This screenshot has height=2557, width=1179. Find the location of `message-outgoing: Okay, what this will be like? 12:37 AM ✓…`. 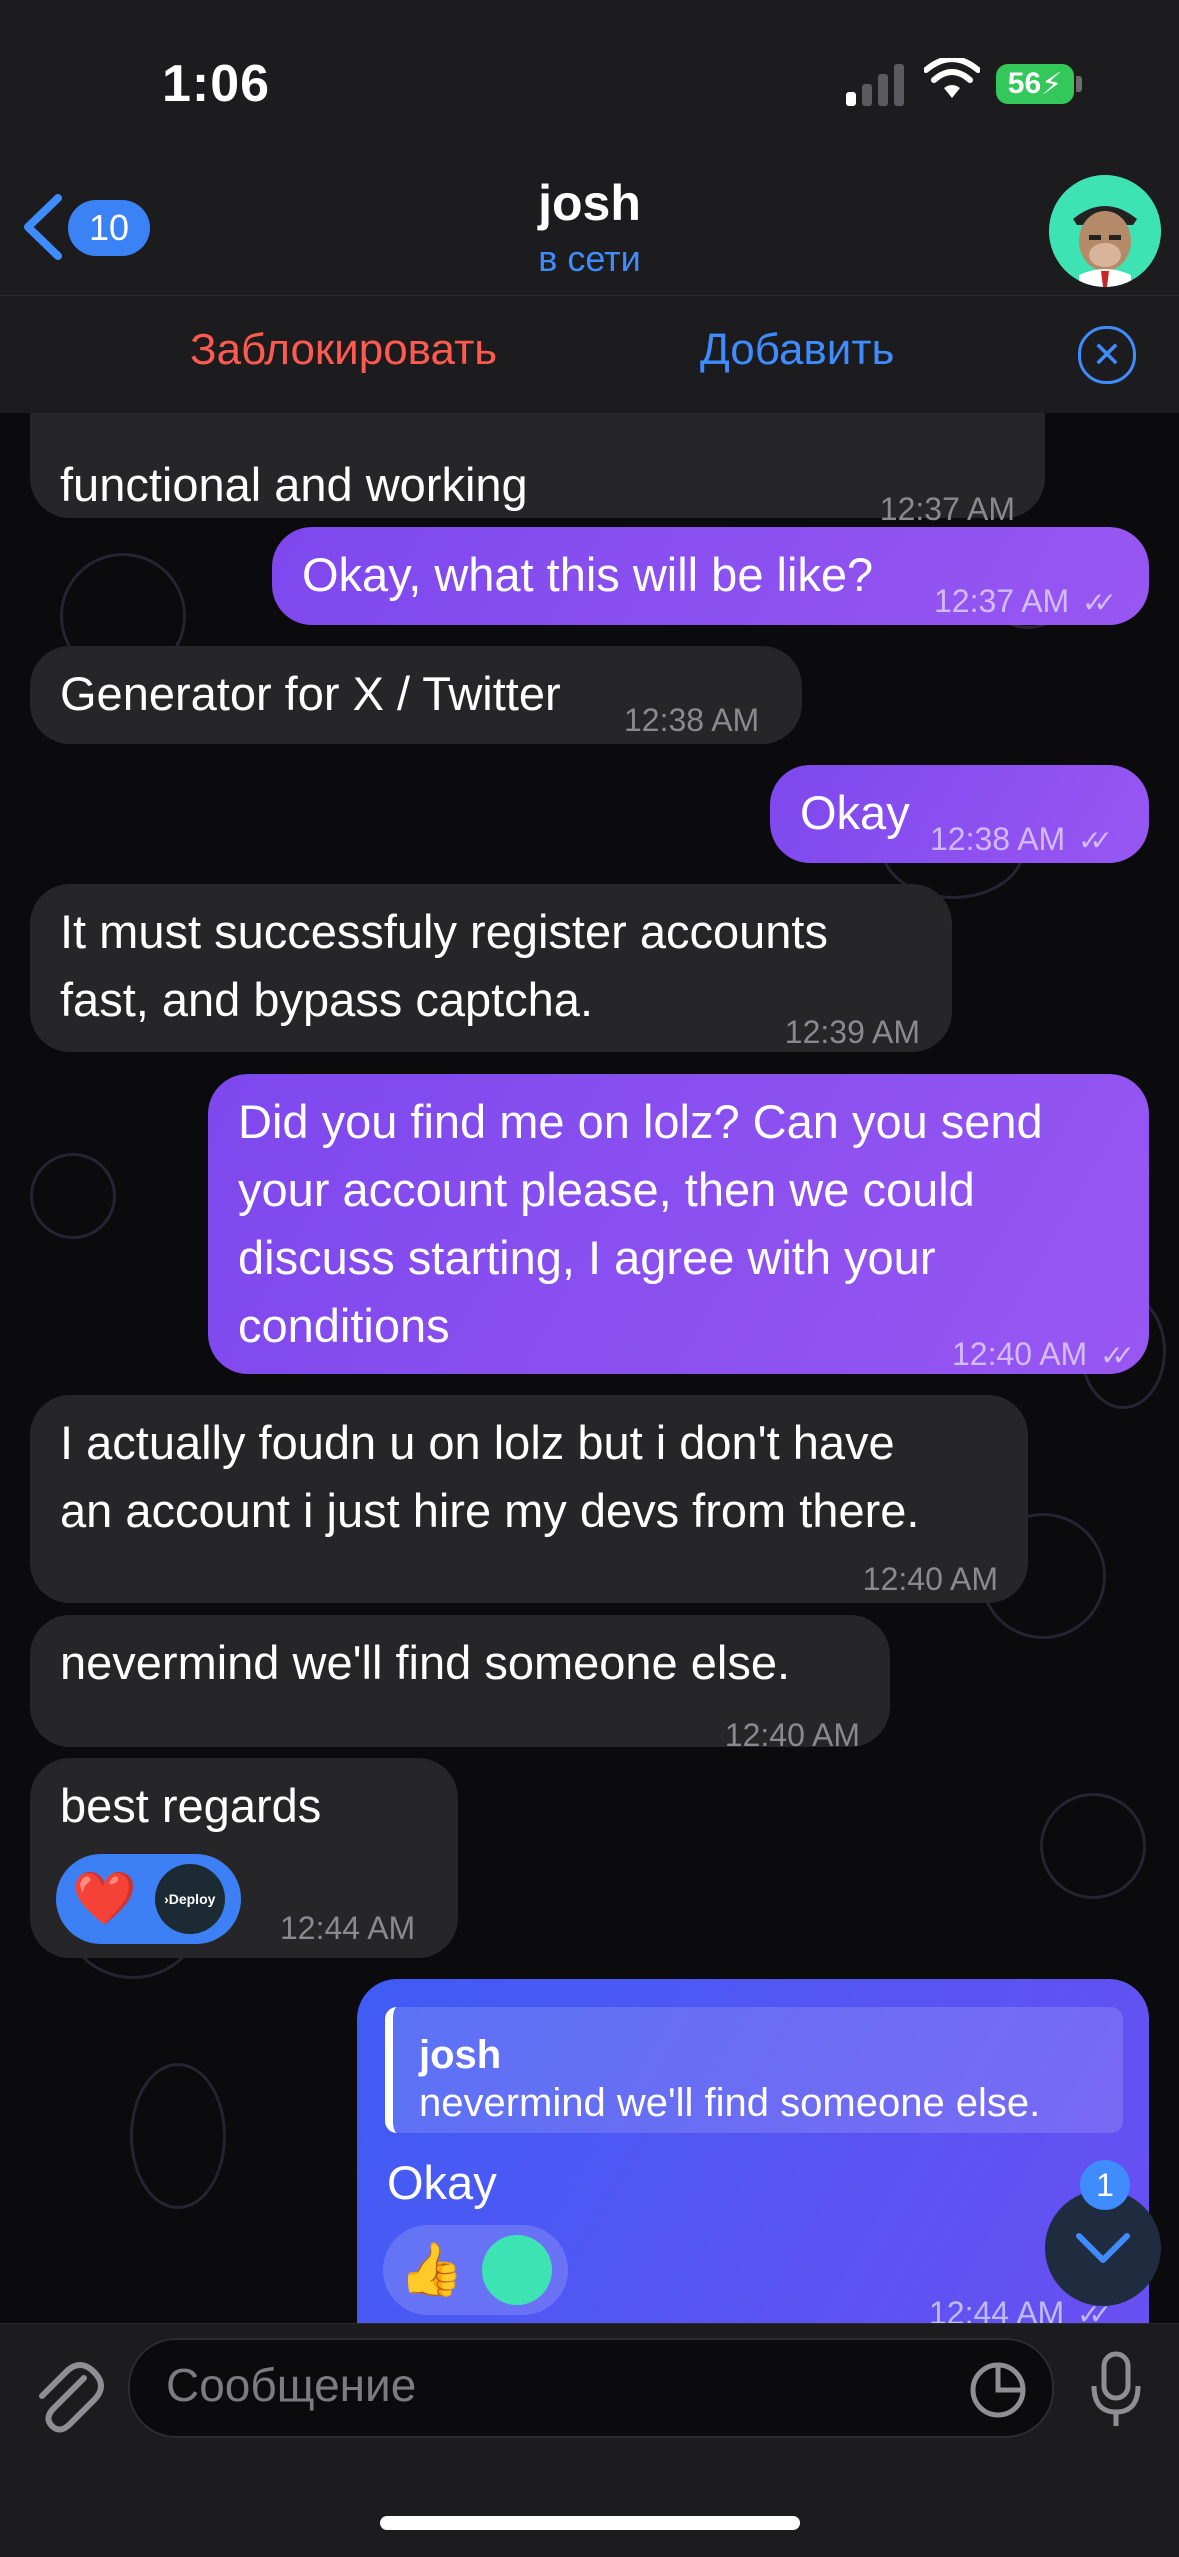

message-outgoing: Okay, what this will be like? 12:37 AM ✓… is located at coordinates (710, 576).